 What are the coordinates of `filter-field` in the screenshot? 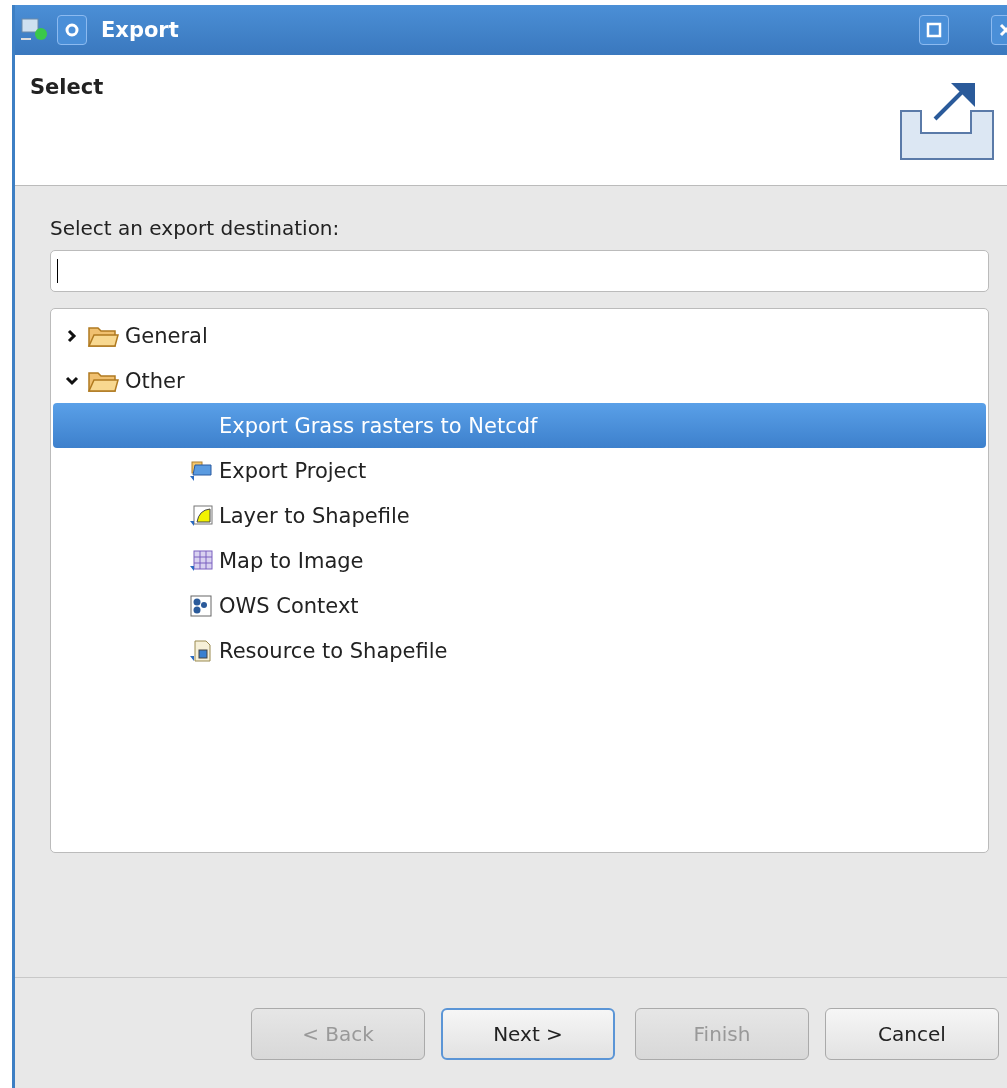 It's located at (519, 271).